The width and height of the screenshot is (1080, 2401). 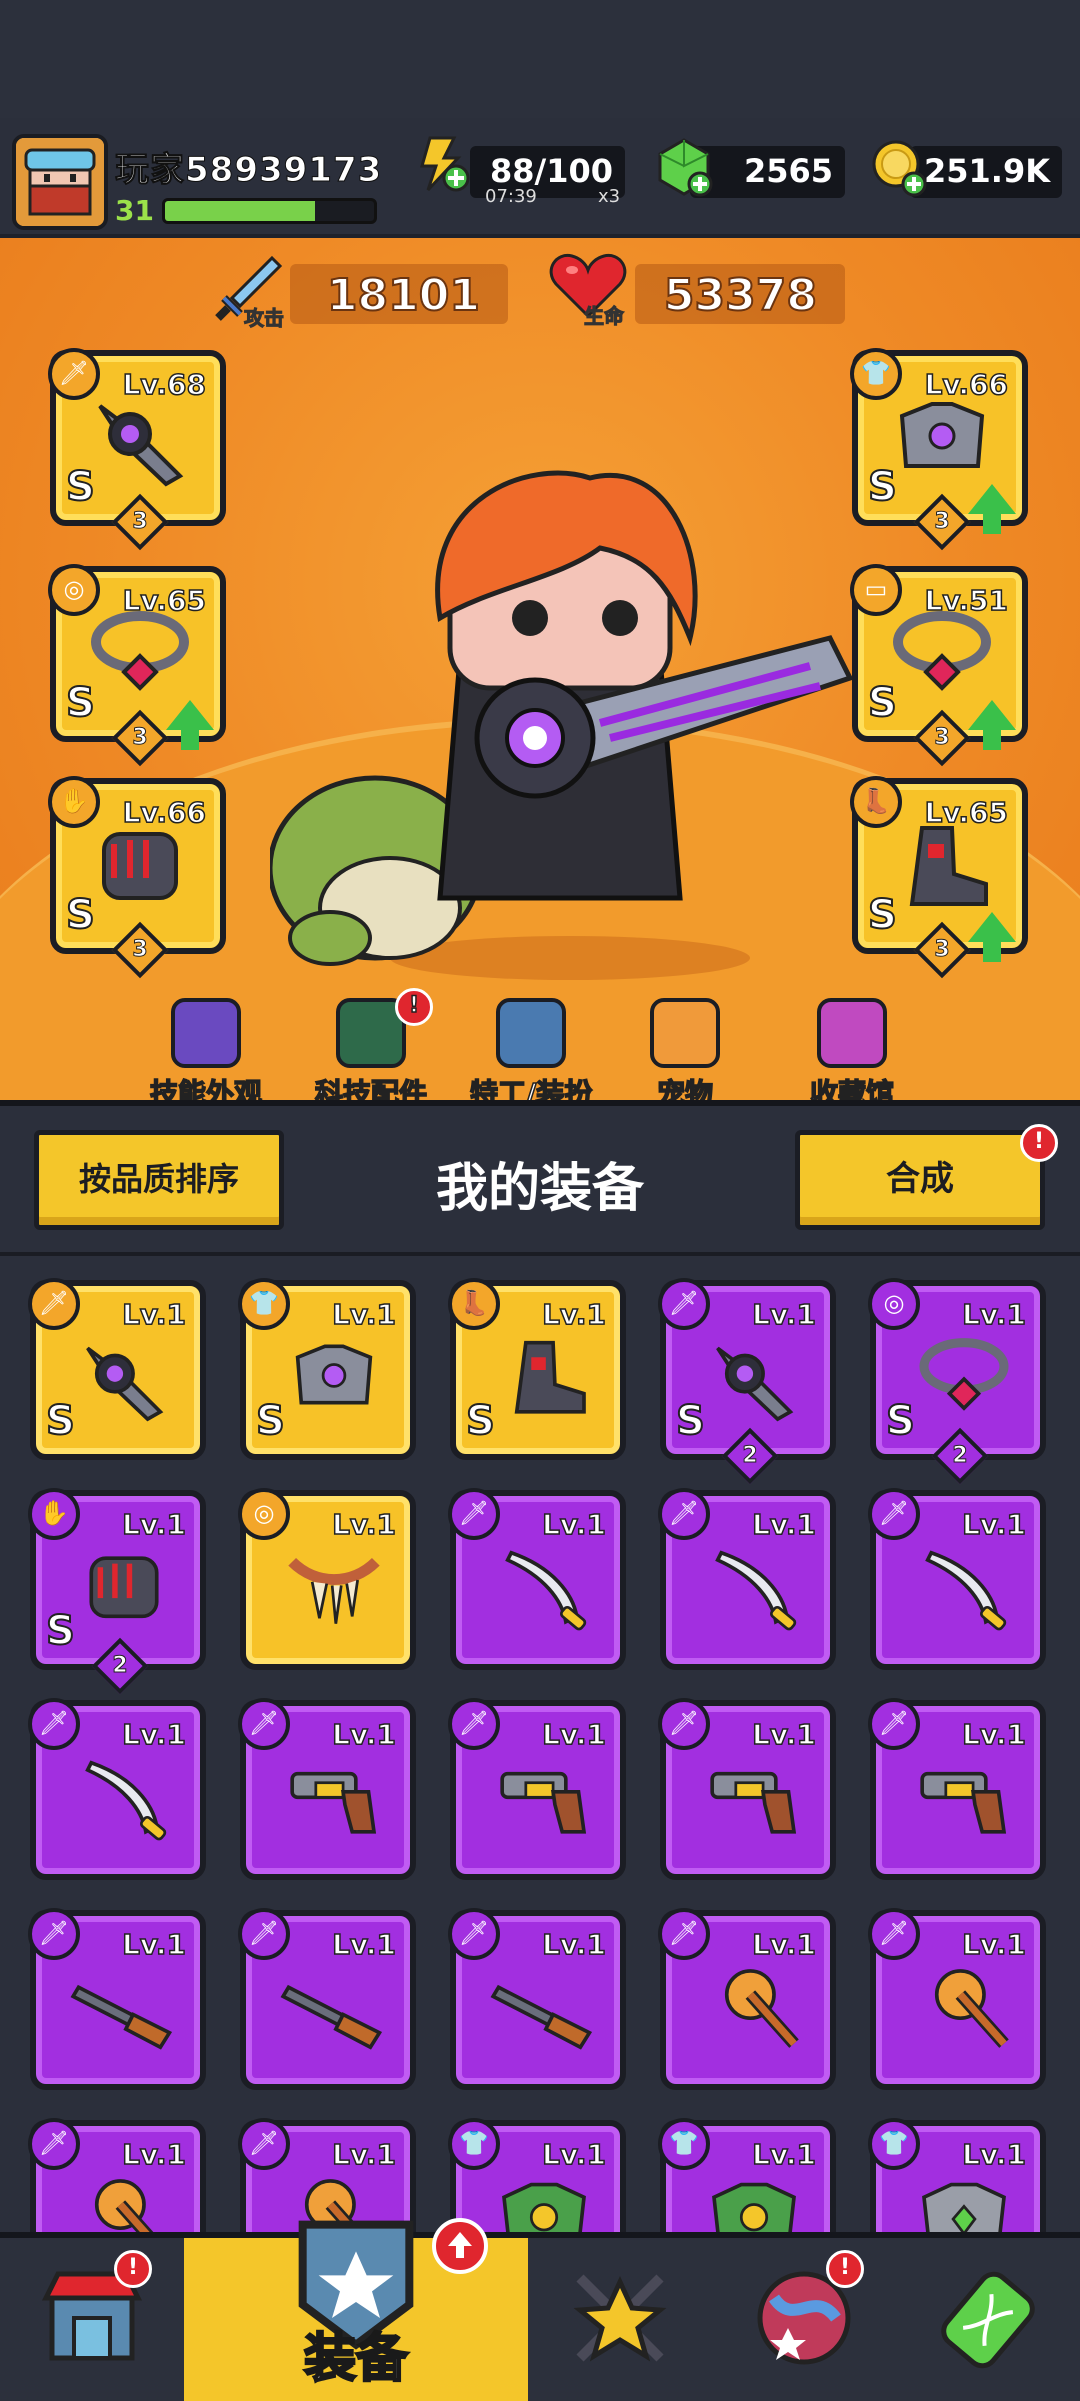 I want to click on necklace-icon: ◎, so click(x=894, y=1304).